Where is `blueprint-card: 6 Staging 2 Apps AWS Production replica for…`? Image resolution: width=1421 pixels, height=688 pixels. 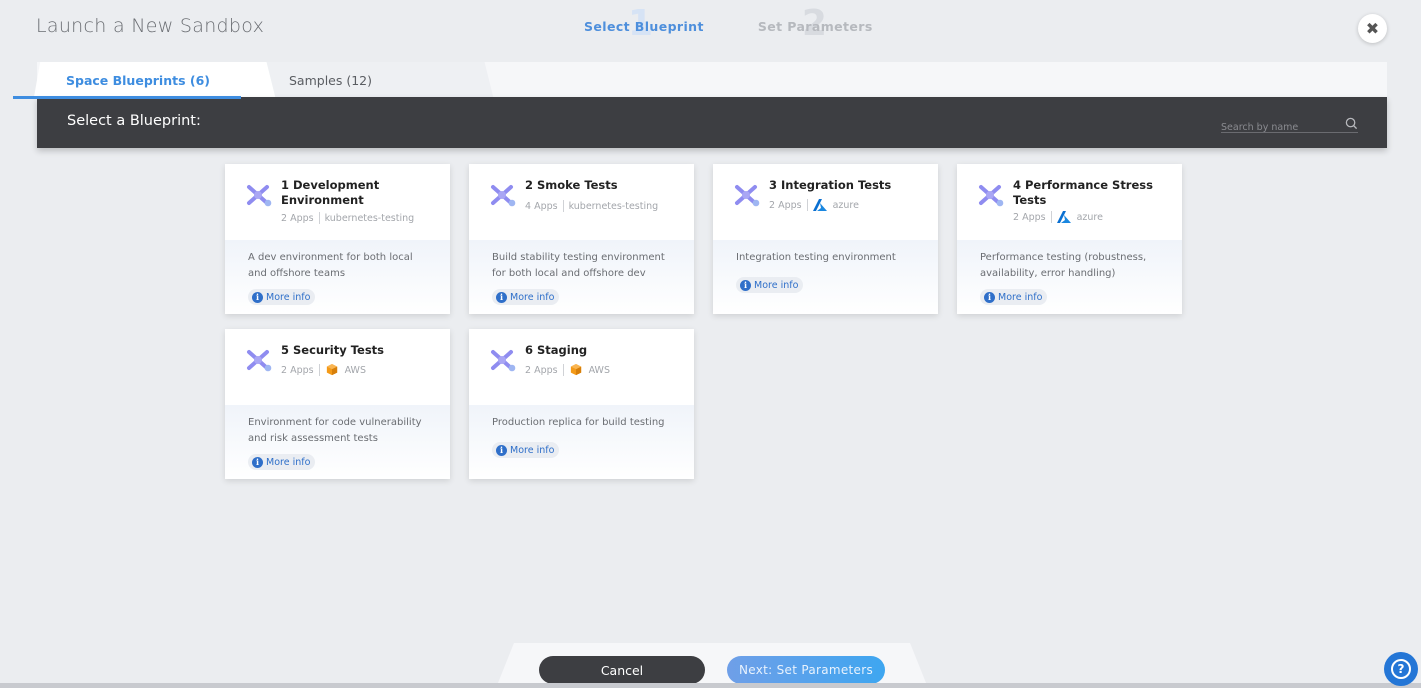 blueprint-card: 6 Staging 2 Apps AWS Production replica for… is located at coordinates (581, 404).